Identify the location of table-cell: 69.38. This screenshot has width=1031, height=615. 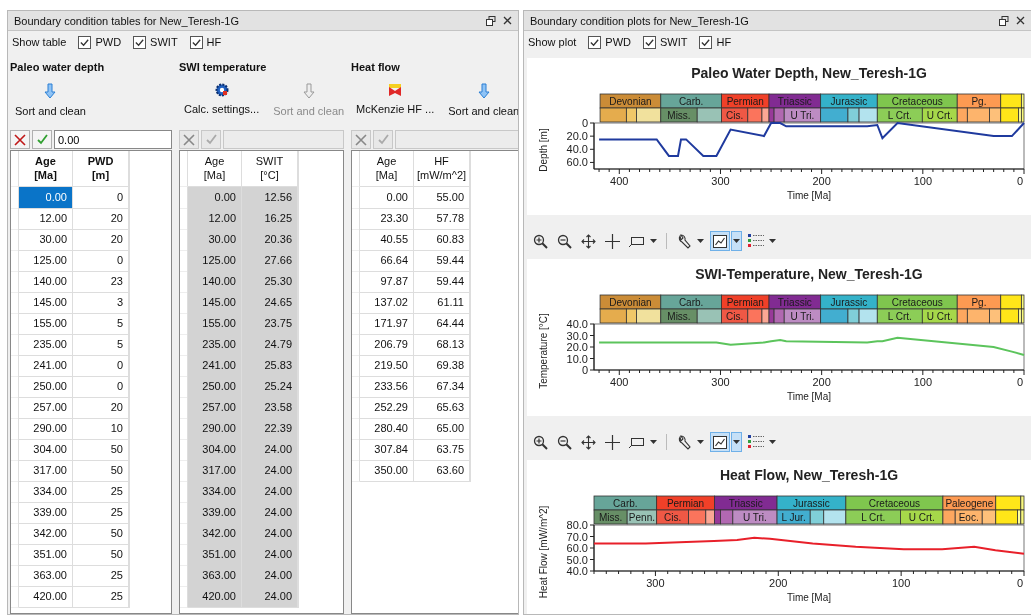
(442, 366).